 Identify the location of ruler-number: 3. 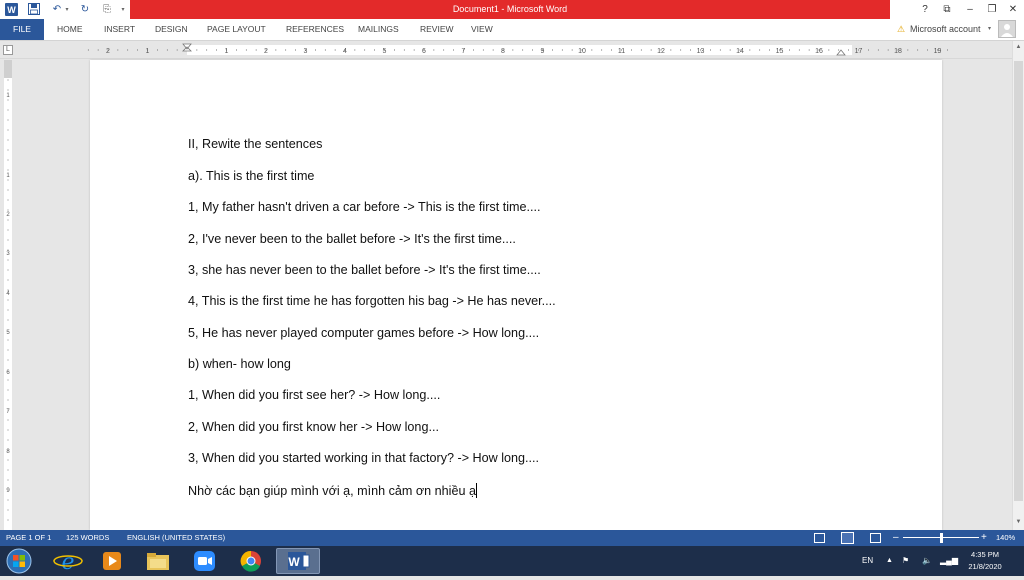
(306, 51).